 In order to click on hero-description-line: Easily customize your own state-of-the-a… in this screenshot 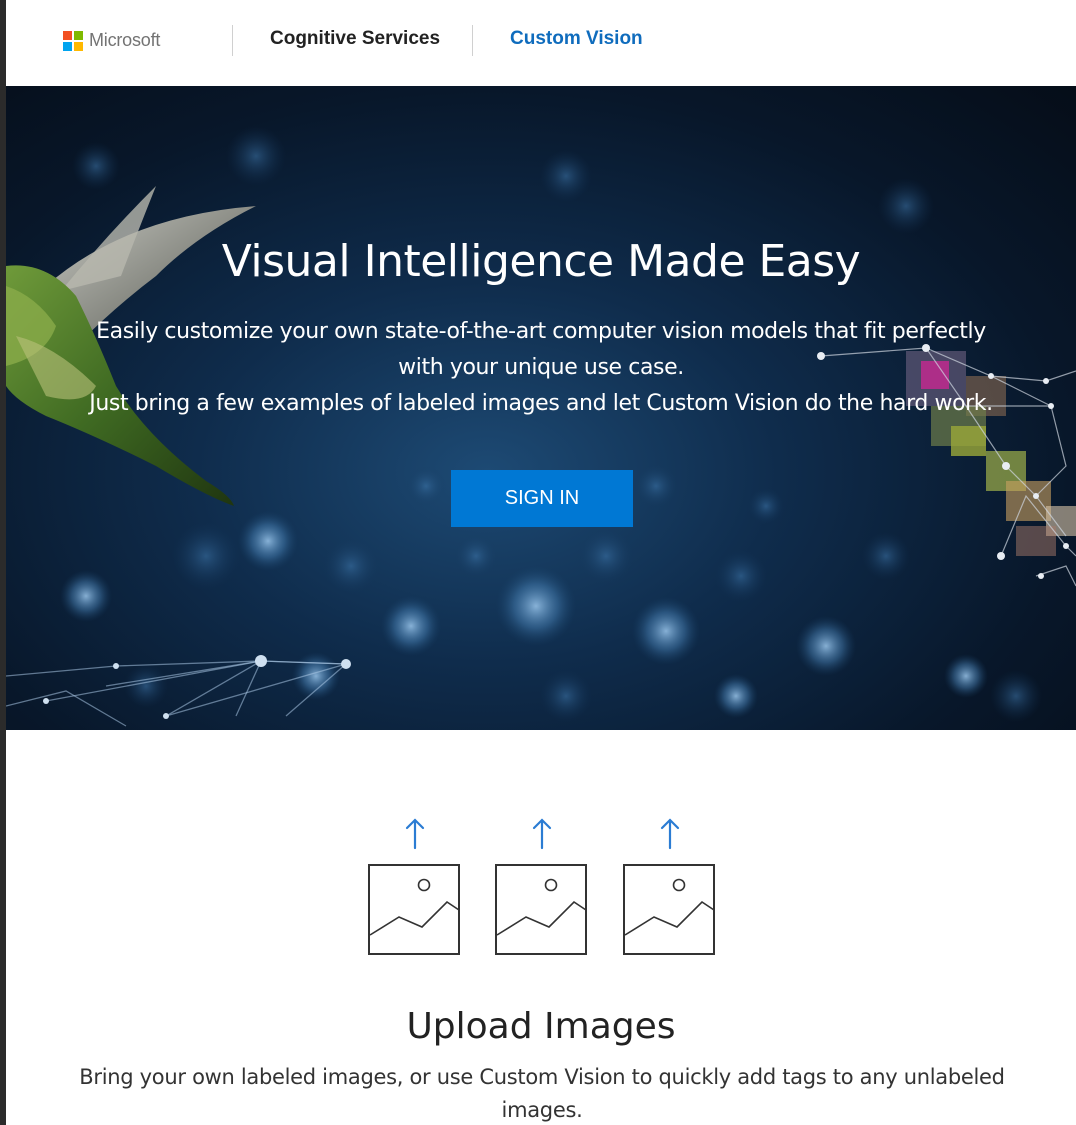, I will do `click(541, 331)`.